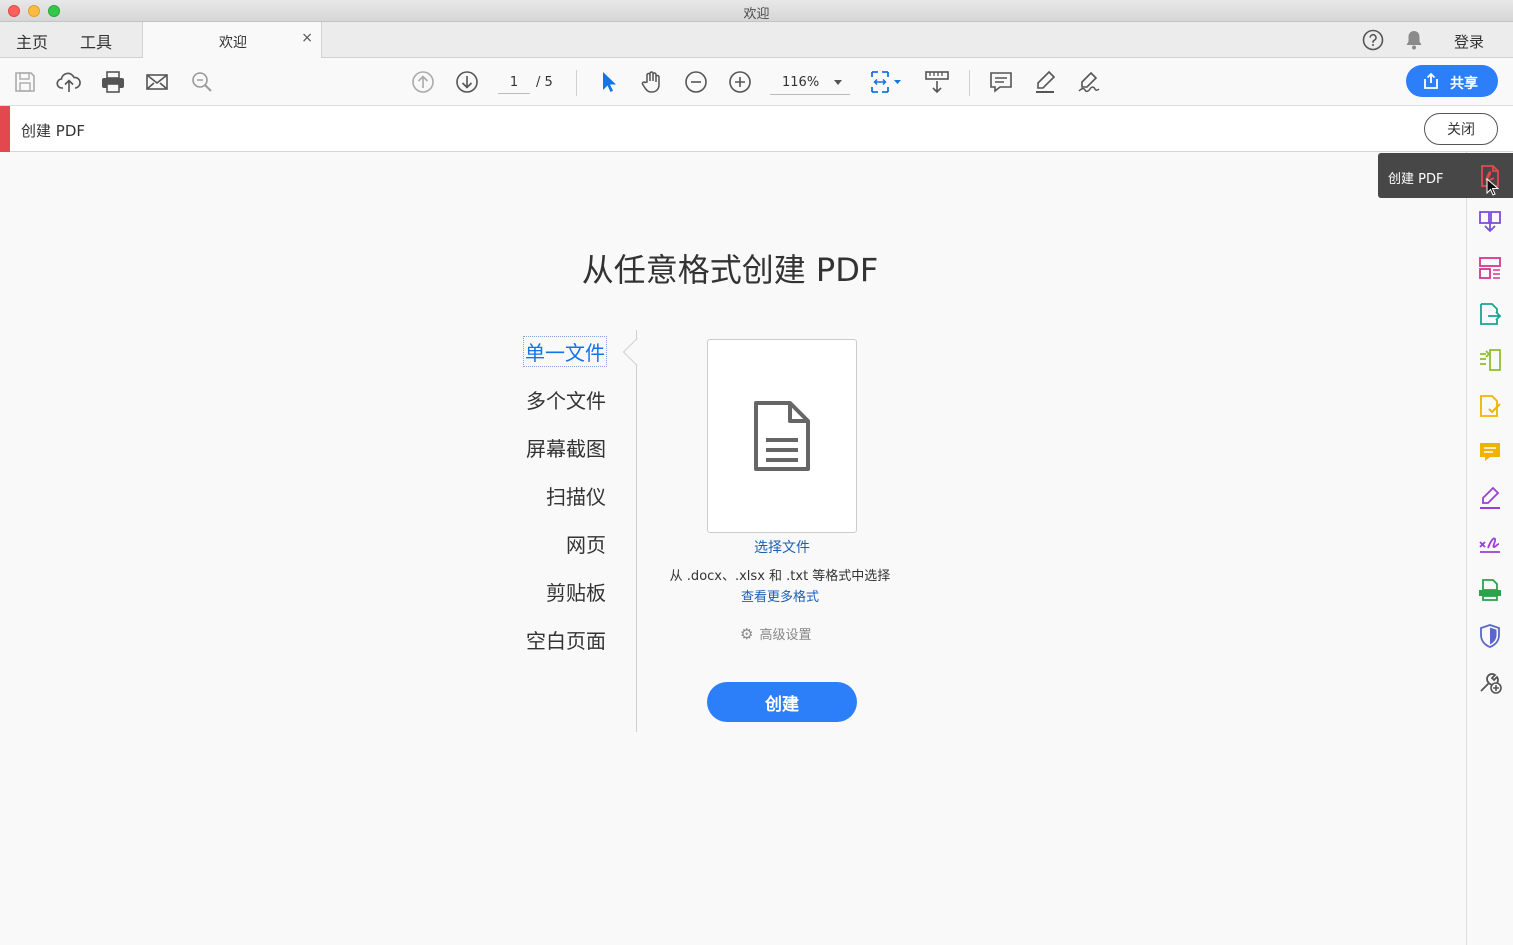 Image resolution: width=1513 pixels, height=945 pixels. I want to click on zoom-select: 116%, so click(810, 83).